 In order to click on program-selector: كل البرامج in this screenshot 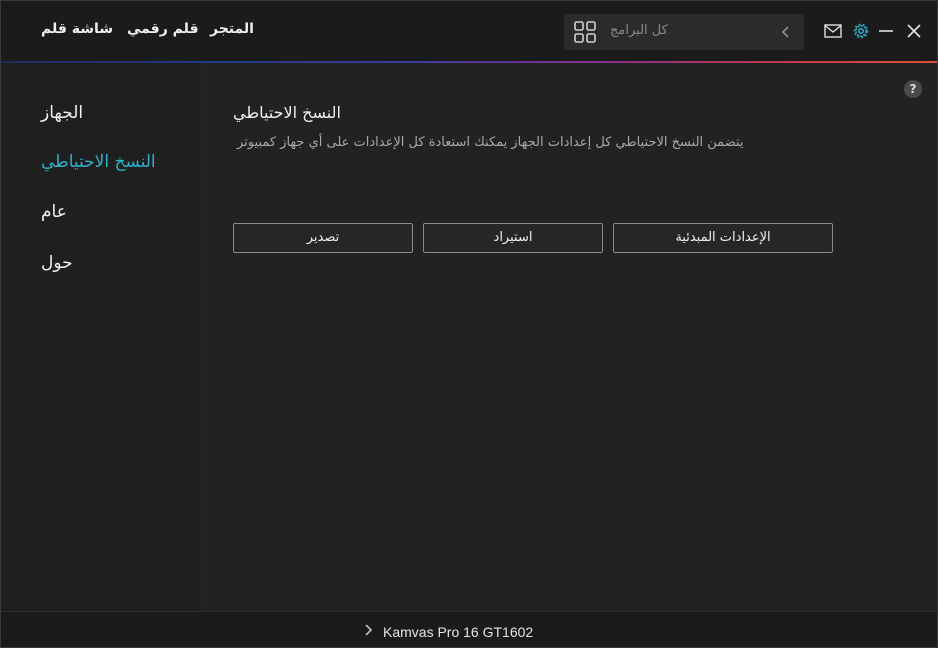, I will do `click(684, 32)`.